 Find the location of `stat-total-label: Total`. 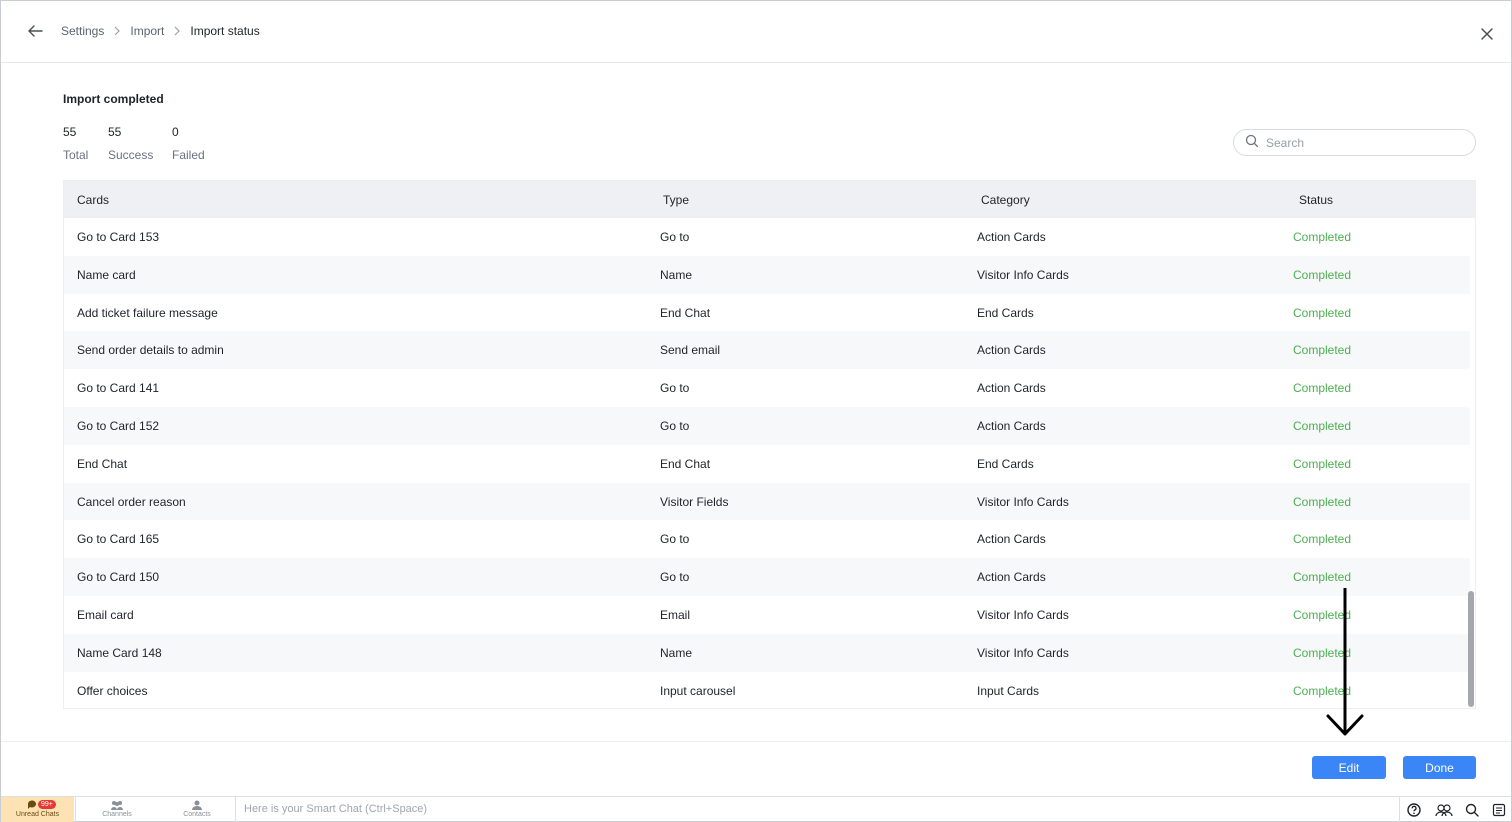

stat-total-label: Total is located at coordinates (76, 155).